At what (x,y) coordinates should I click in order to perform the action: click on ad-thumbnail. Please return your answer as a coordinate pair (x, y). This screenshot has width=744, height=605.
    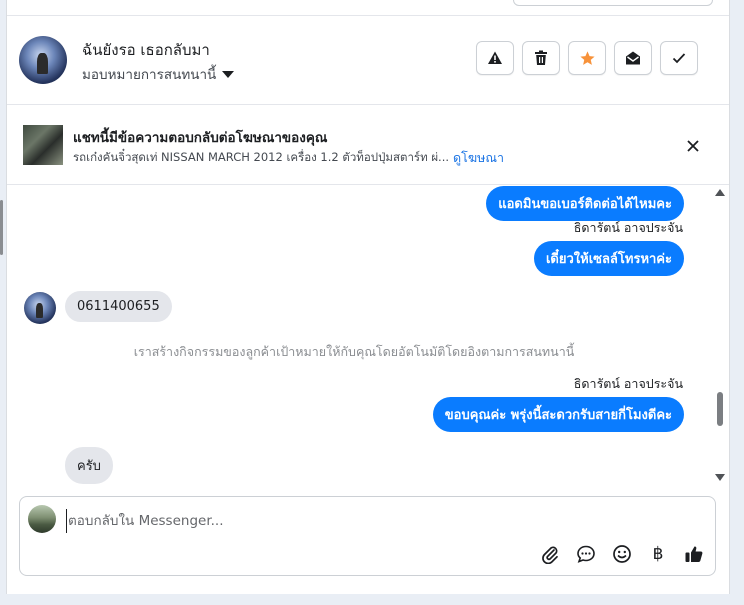
    Looking at the image, I should click on (43, 145).